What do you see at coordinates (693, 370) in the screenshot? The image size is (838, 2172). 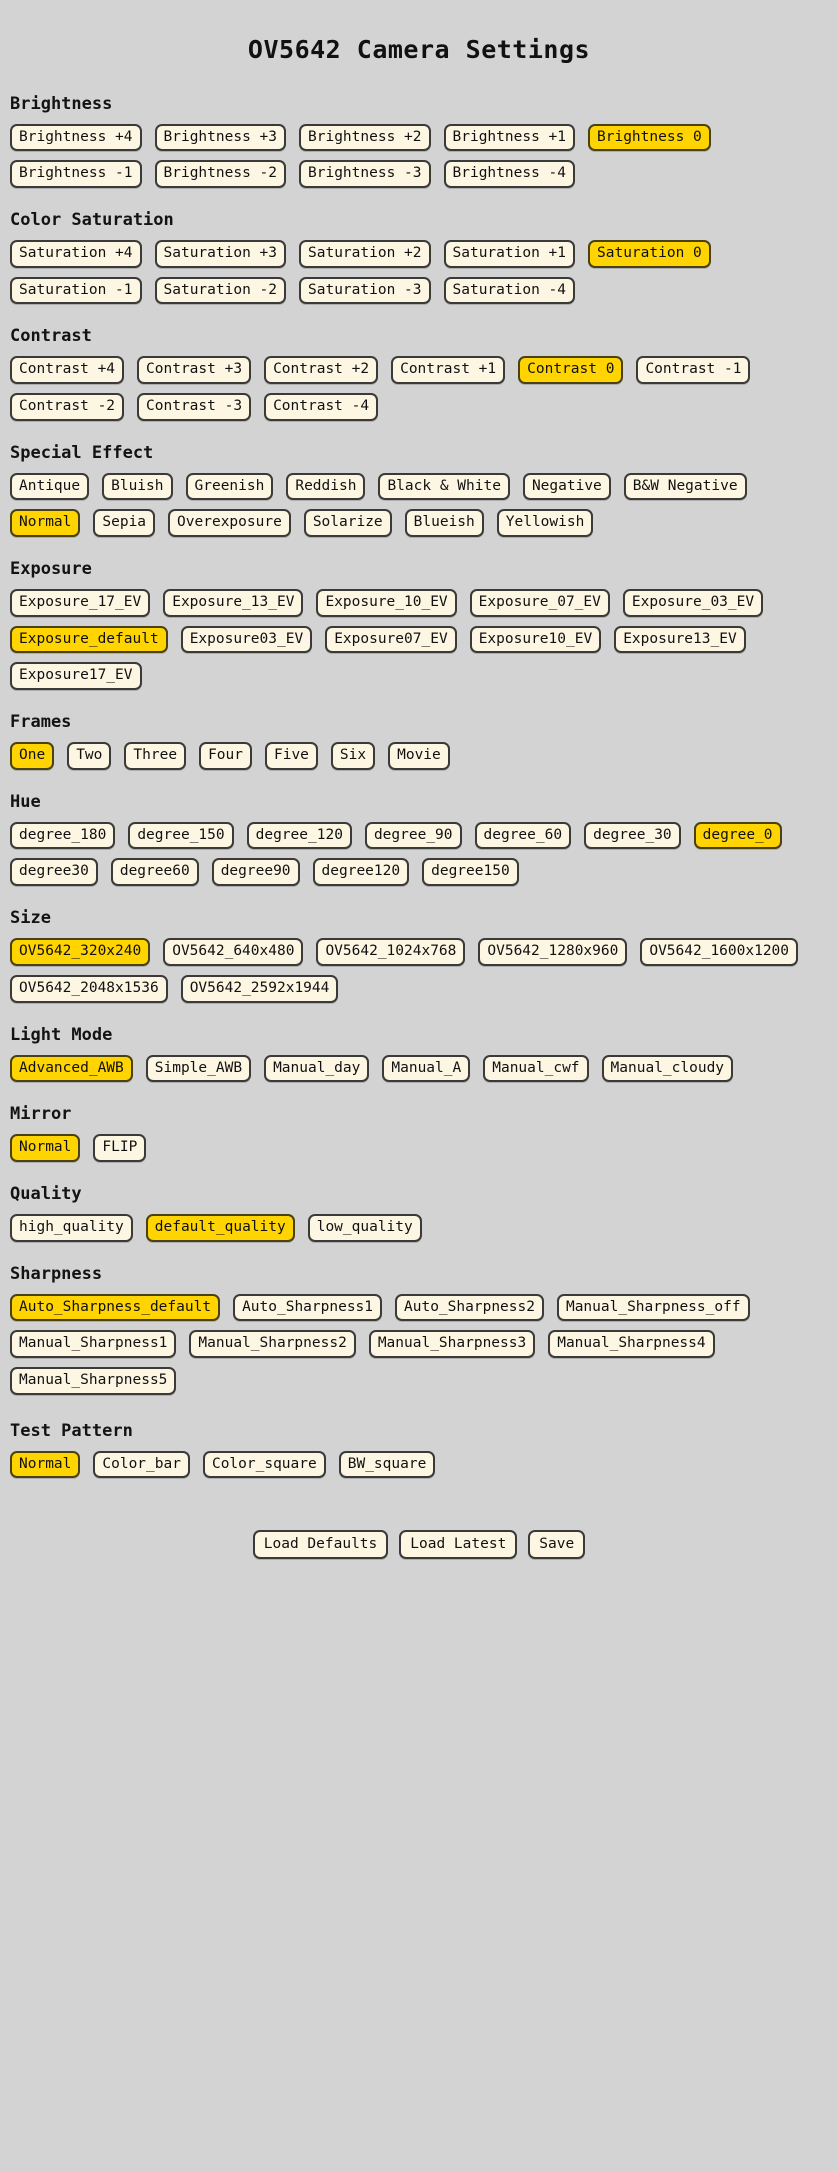 I see `option-button: Contrast -1` at bounding box center [693, 370].